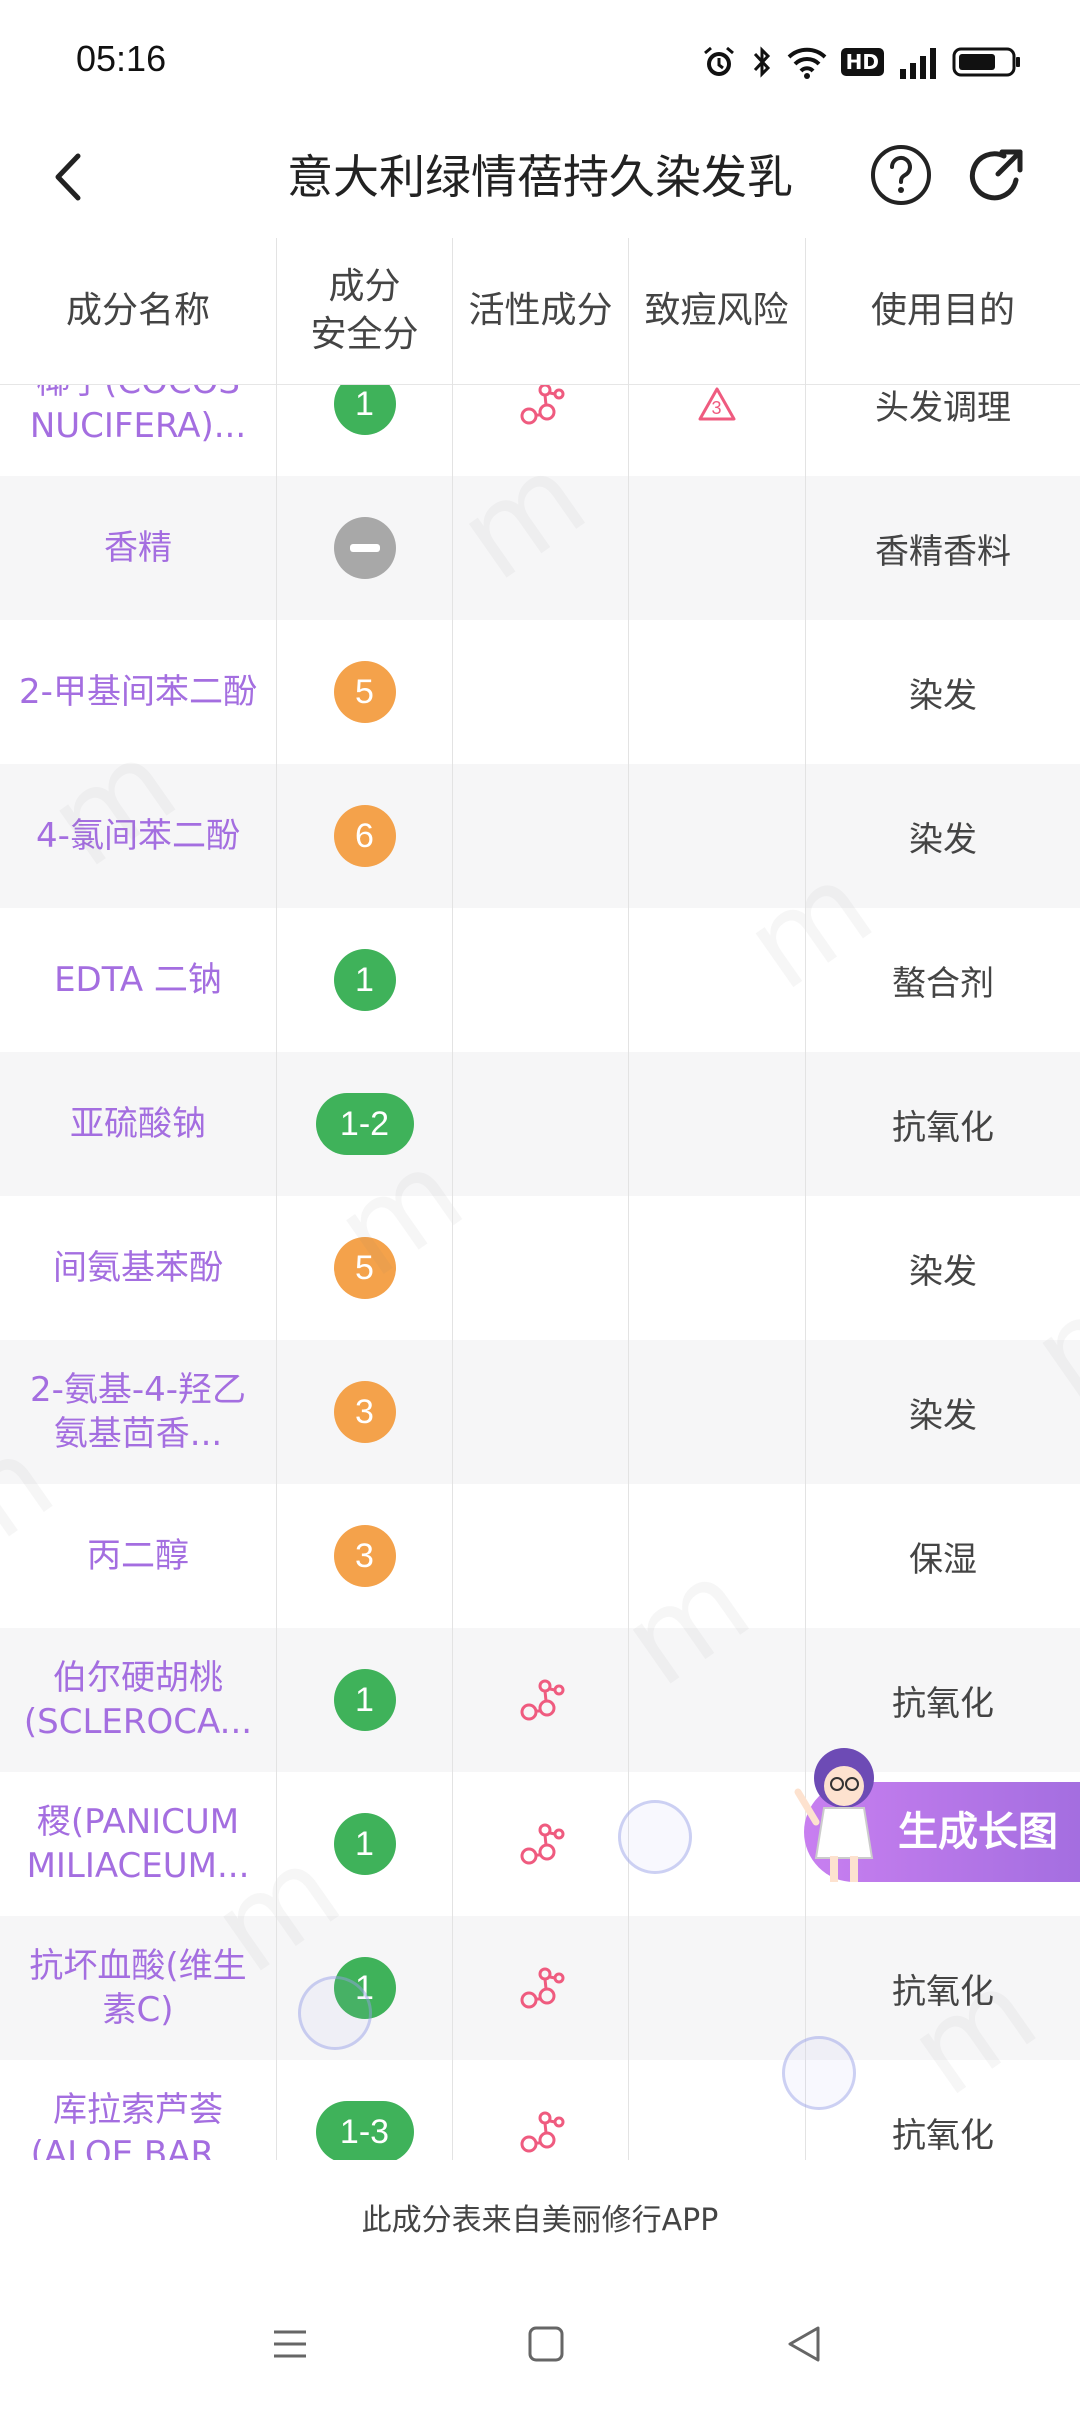 This screenshot has width=1080, height=2412. What do you see at coordinates (540, 1556) in the screenshot?
I see `table-row: 丙二醇 3 保湿` at bounding box center [540, 1556].